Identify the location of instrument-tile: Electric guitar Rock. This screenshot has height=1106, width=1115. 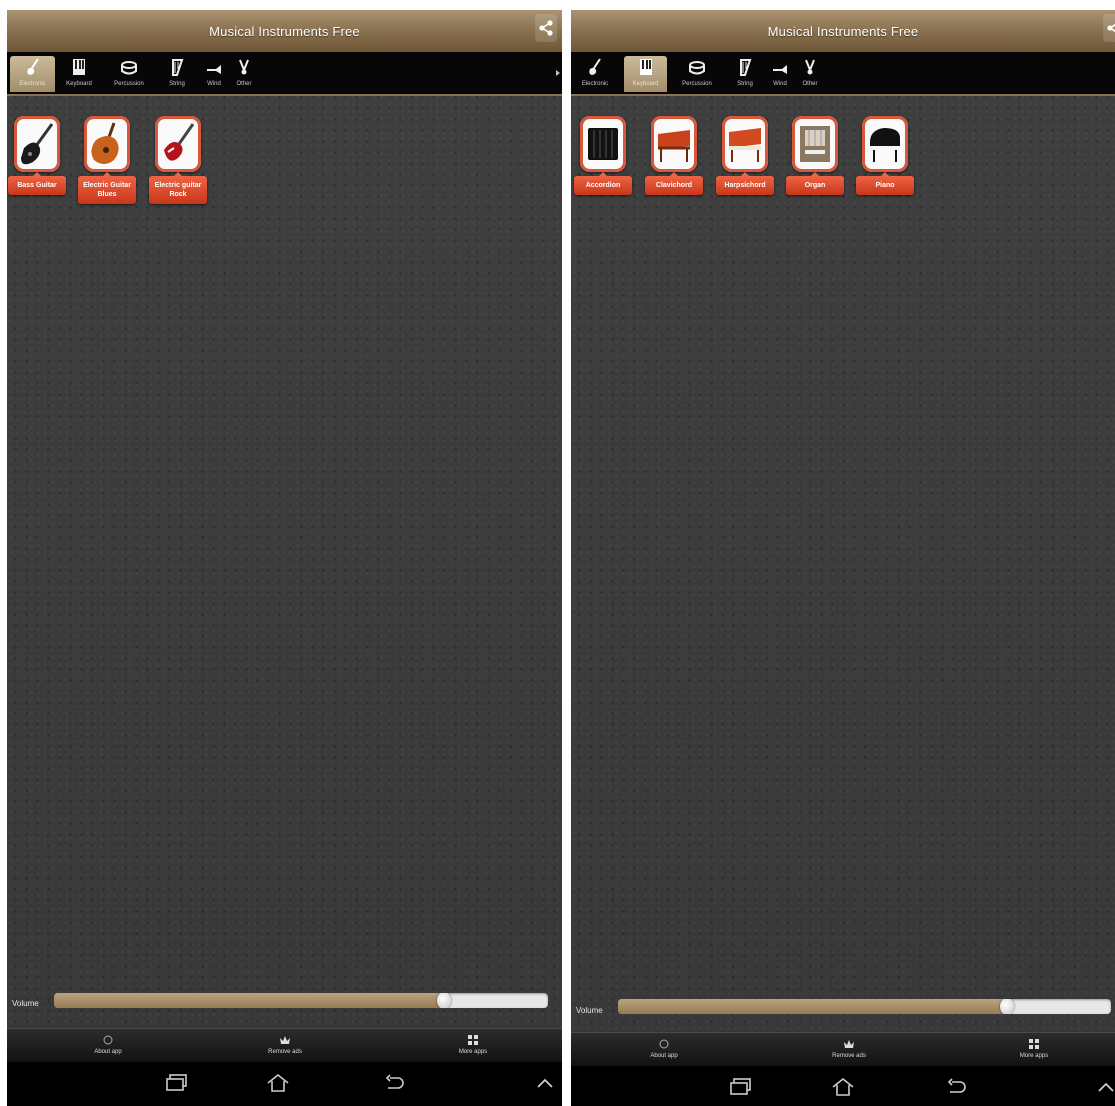
(178, 176).